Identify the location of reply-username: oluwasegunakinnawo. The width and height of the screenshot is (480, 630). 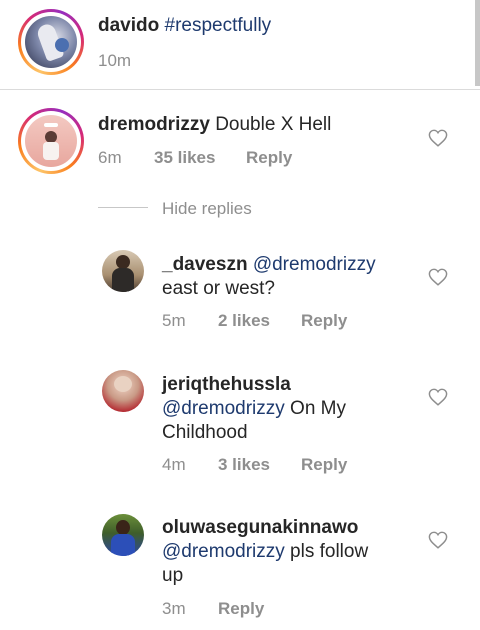
(260, 527).